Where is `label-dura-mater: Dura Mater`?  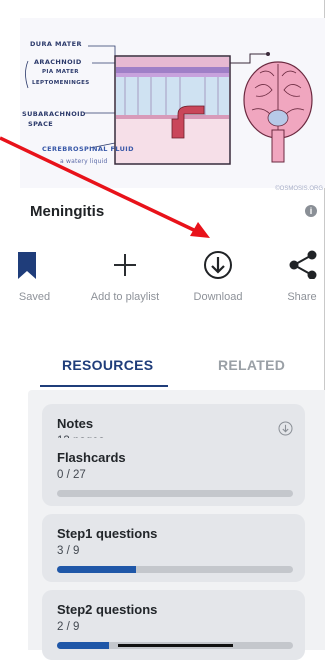
label-dura-mater: Dura Mater is located at coordinates (56, 44).